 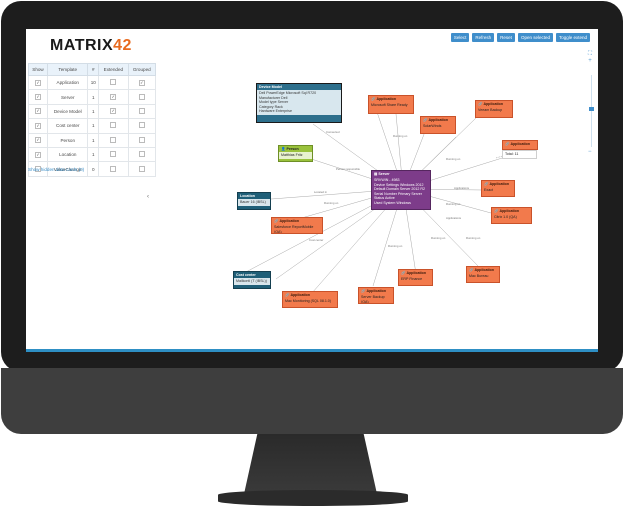 What do you see at coordinates (479, 276) in the screenshot?
I see `application-name: Mac Bureau` at bounding box center [479, 276].